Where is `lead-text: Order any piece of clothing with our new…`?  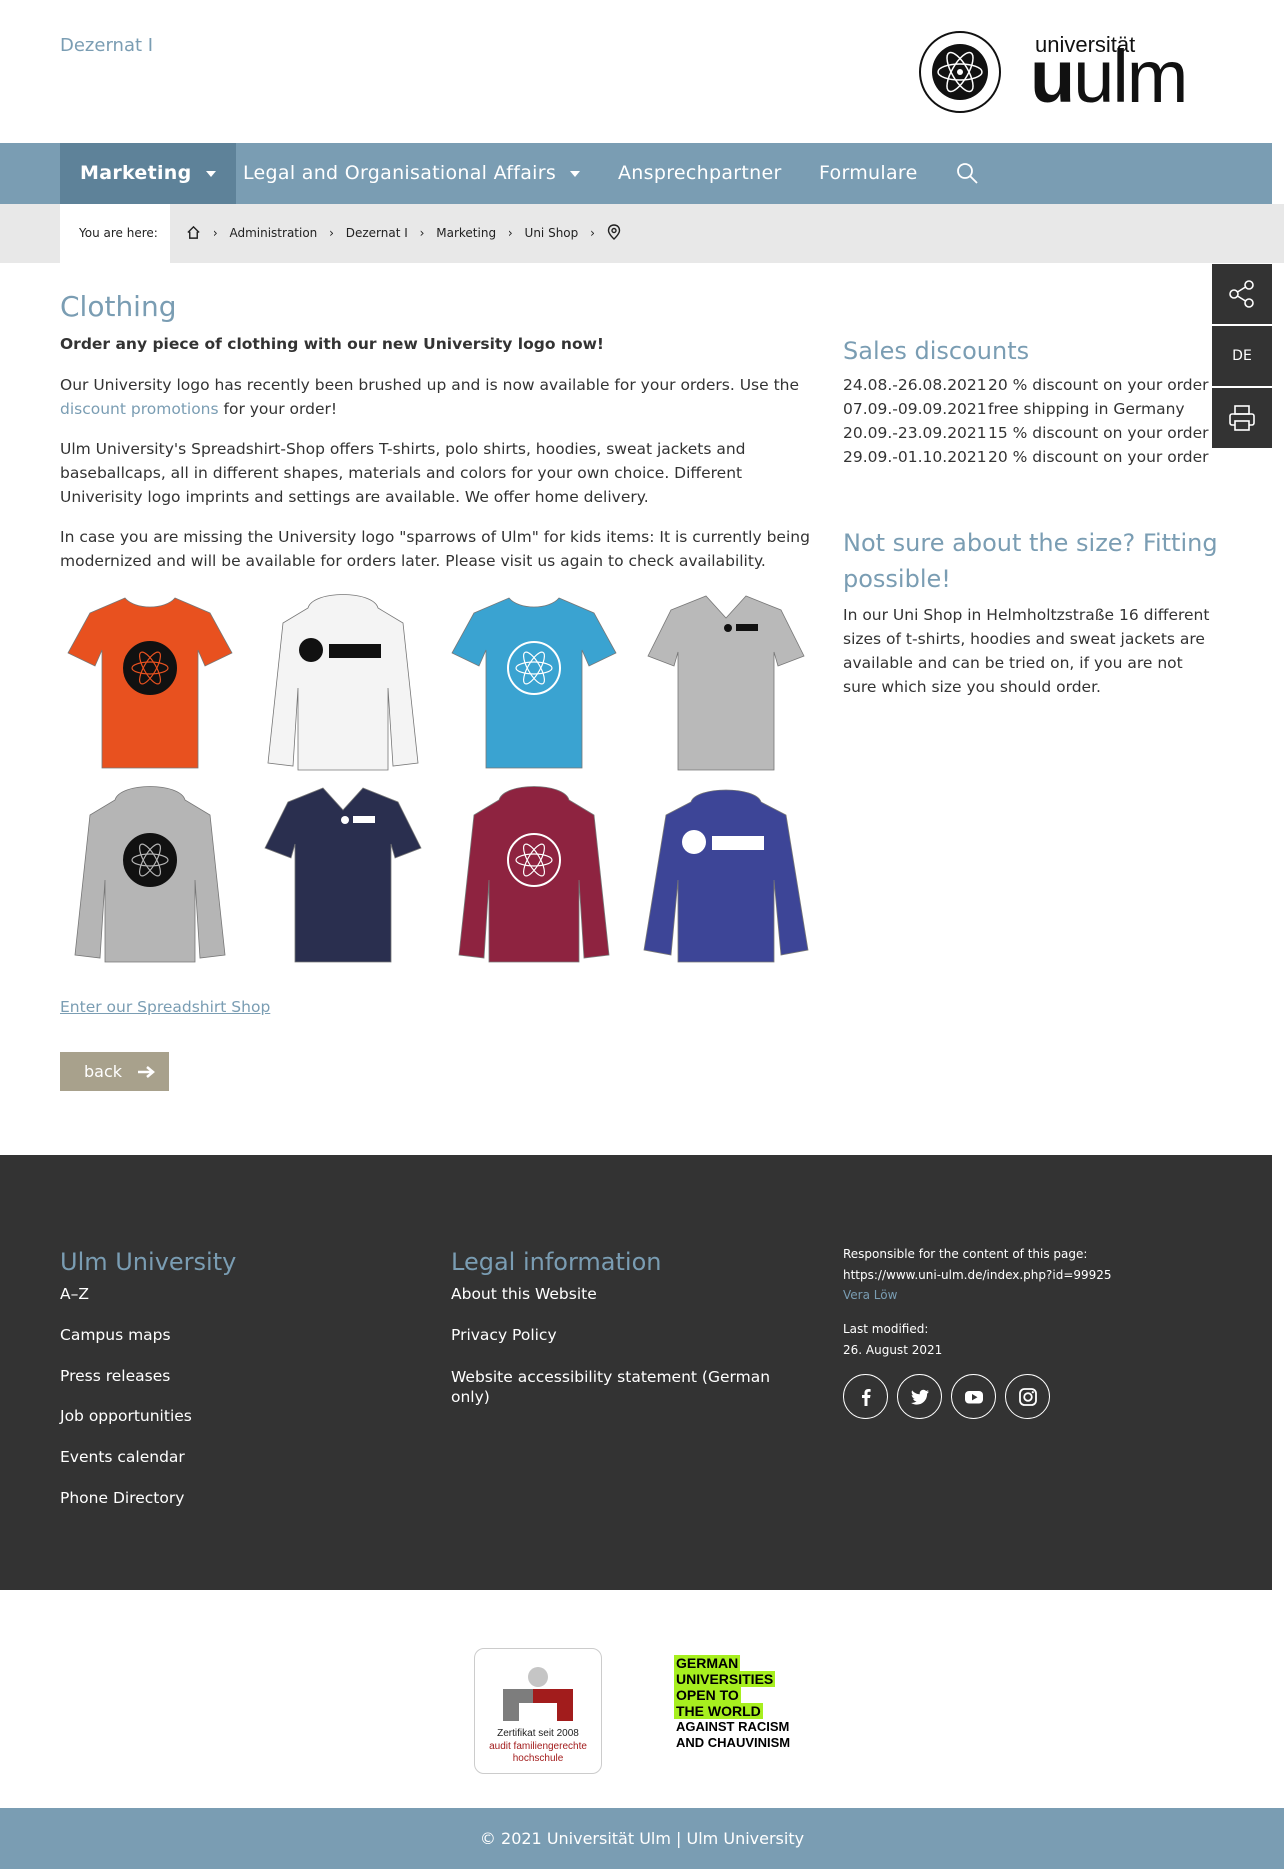 lead-text: Order any piece of clothing with our new… is located at coordinates (332, 344).